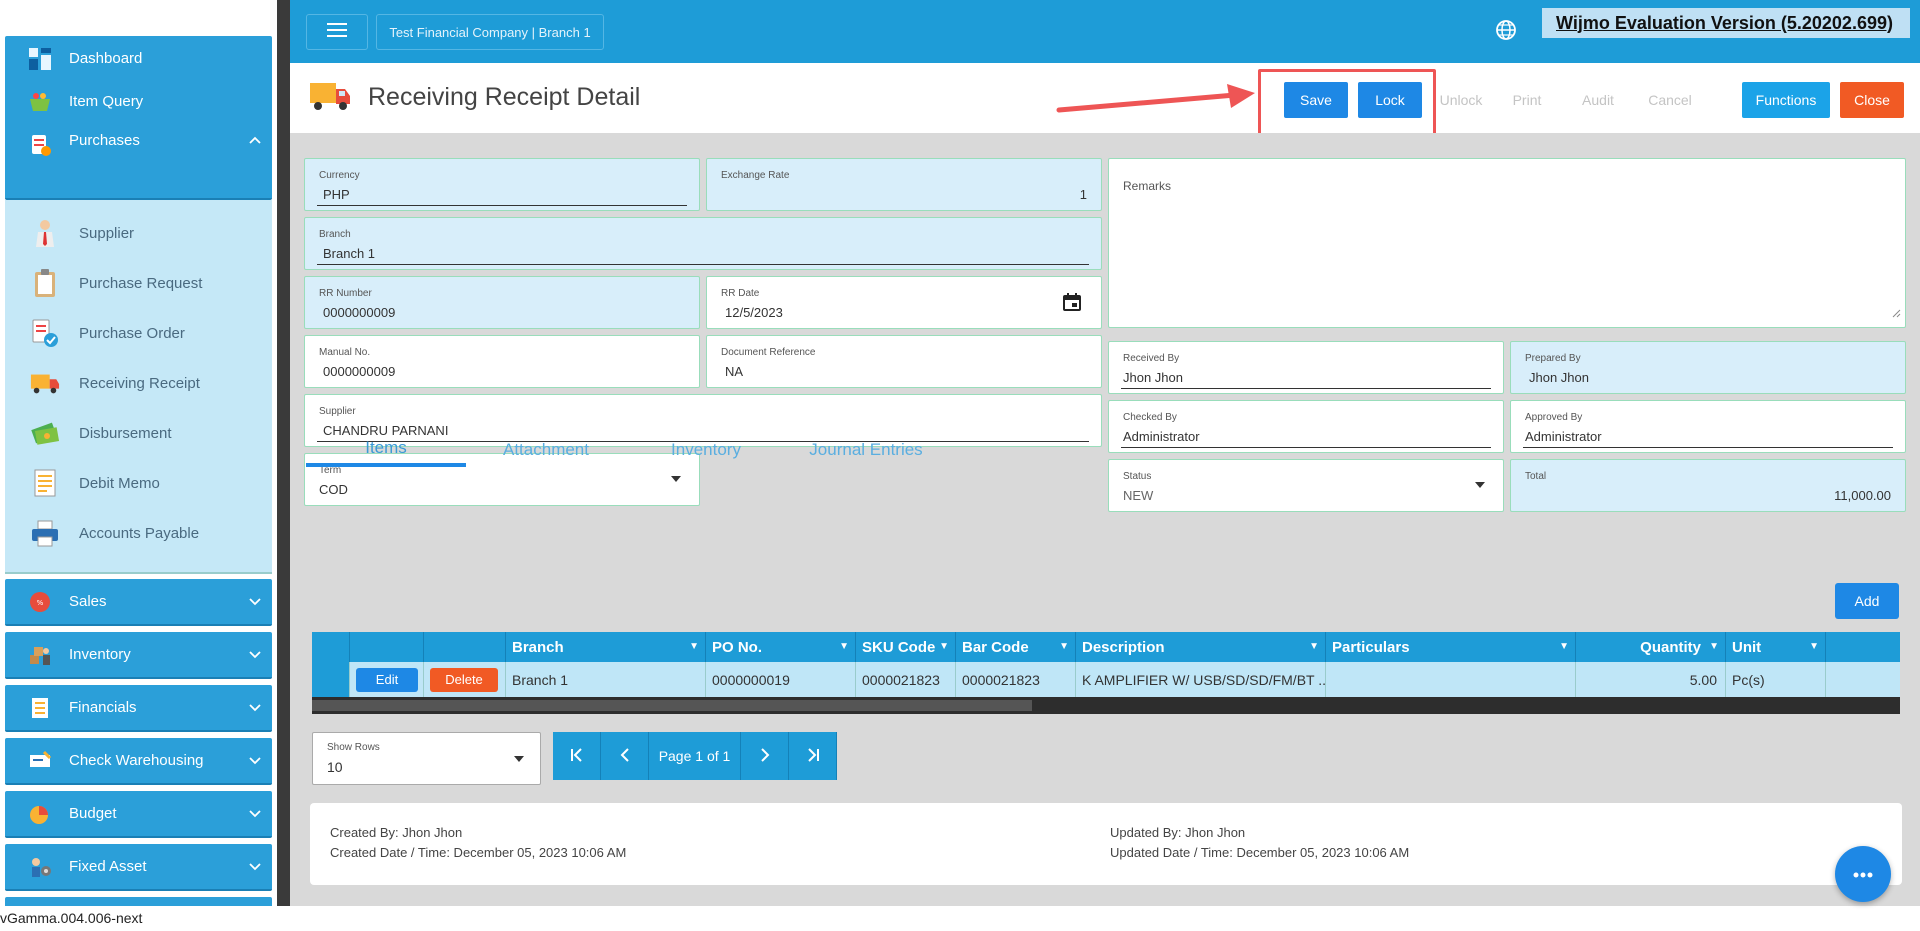 The image size is (1920, 931). I want to click on wijmo-evaluation-notice: Wijmo Evaluation Version (5.20202.699), so click(1726, 23).